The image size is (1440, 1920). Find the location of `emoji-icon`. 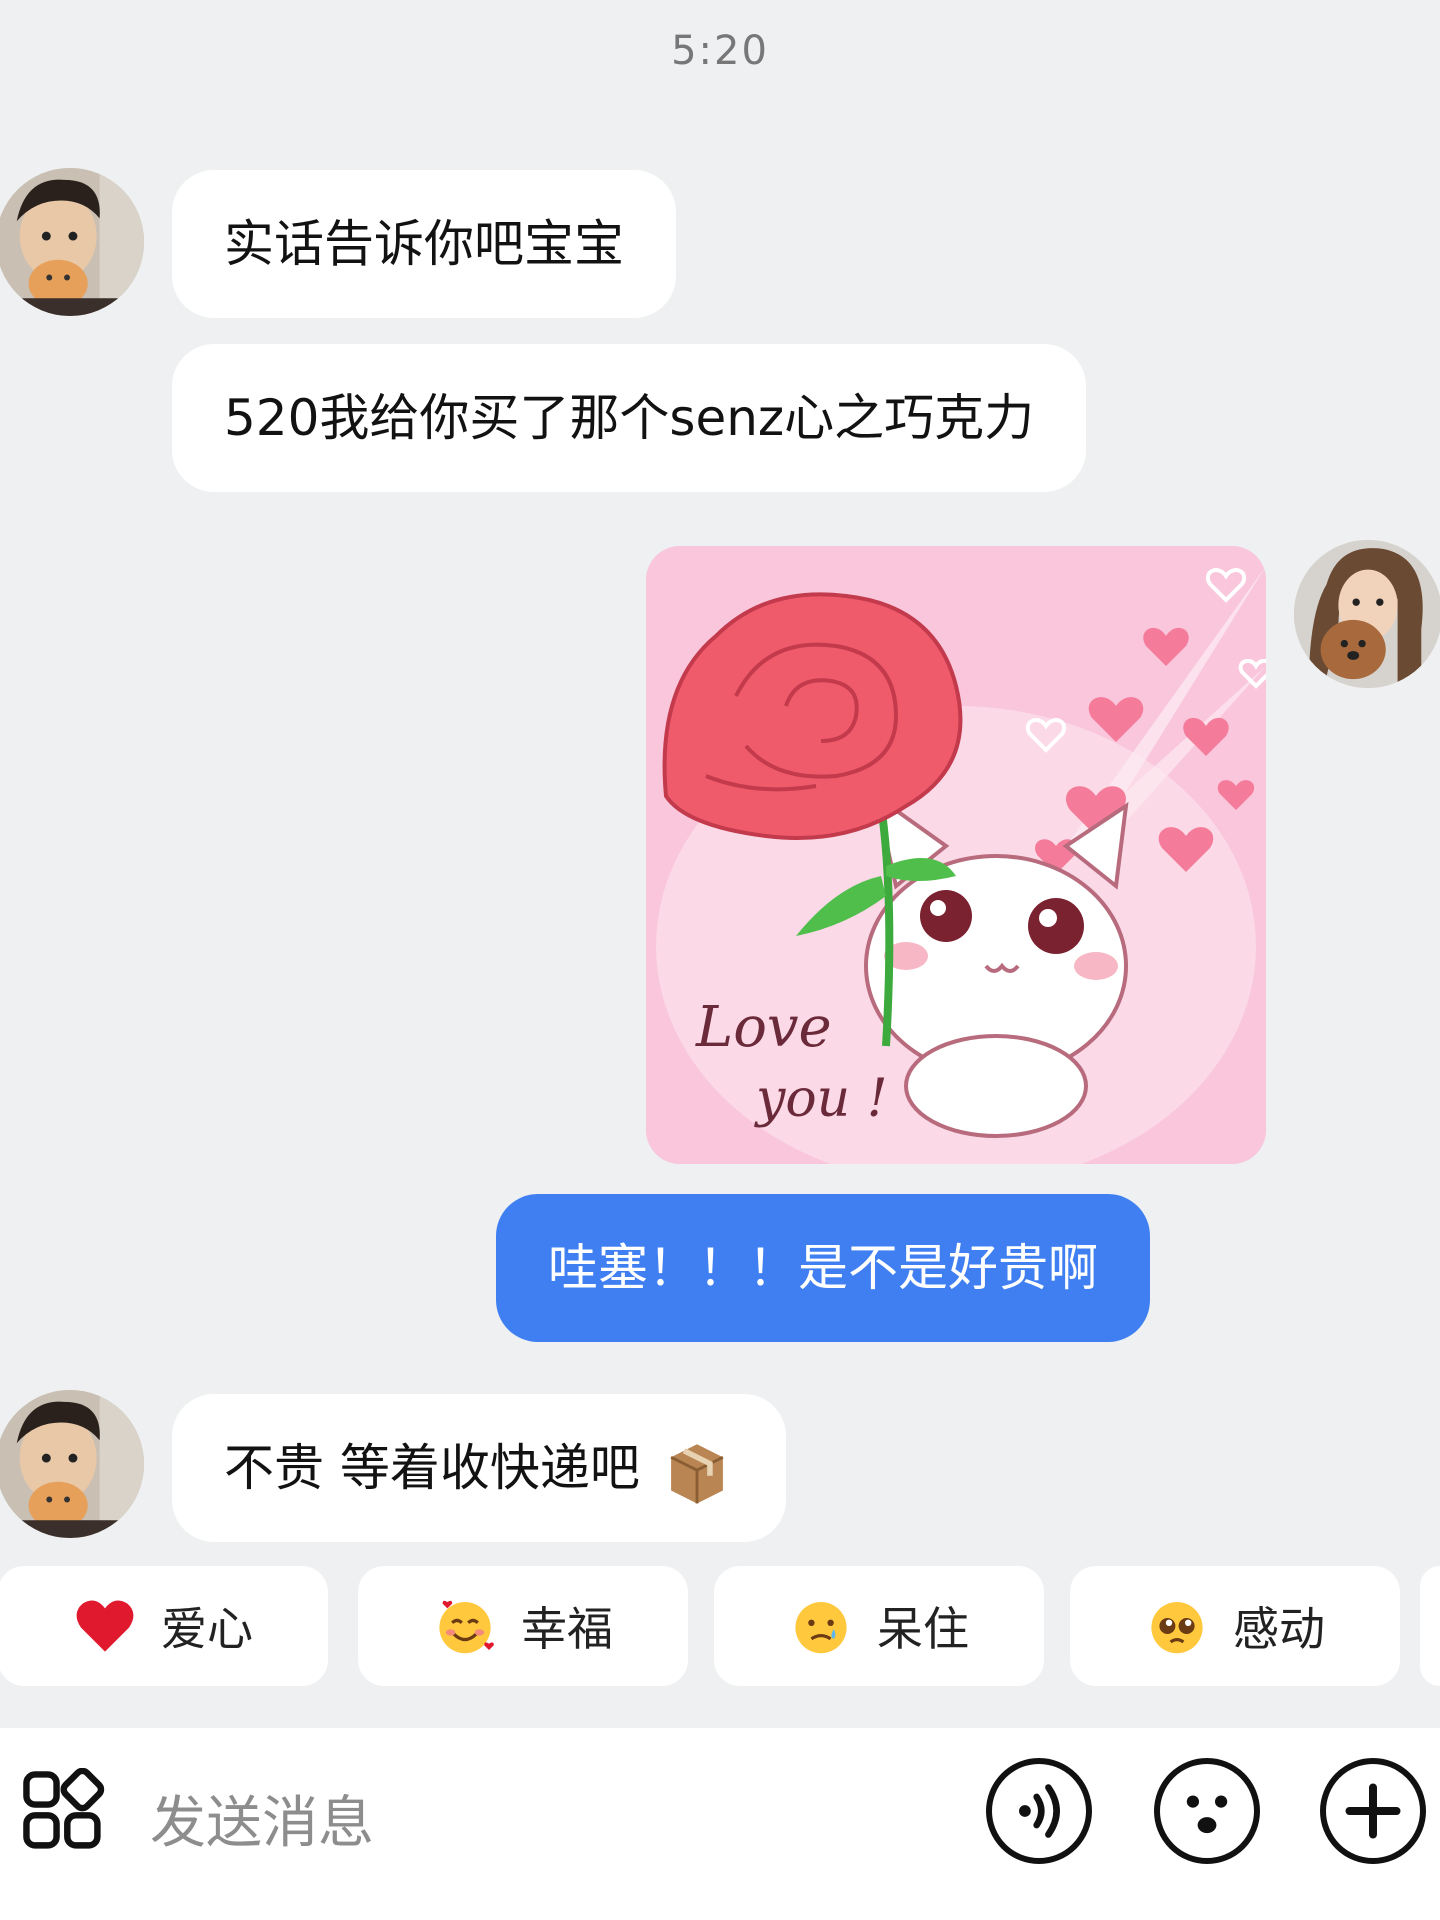

emoji-icon is located at coordinates (1207, 1814).